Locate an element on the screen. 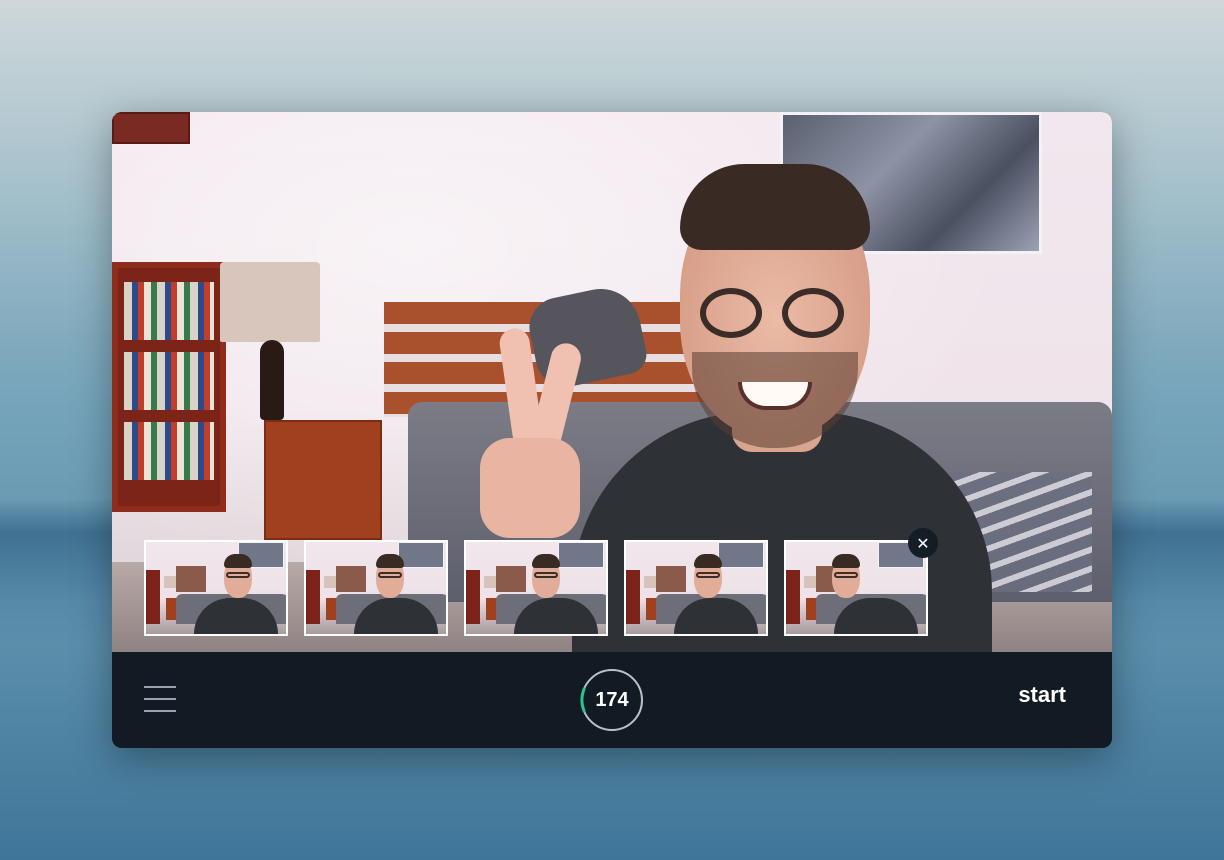 The image size is (1224, 860). photo-counter: 174 is located at coordinates (612, 700).